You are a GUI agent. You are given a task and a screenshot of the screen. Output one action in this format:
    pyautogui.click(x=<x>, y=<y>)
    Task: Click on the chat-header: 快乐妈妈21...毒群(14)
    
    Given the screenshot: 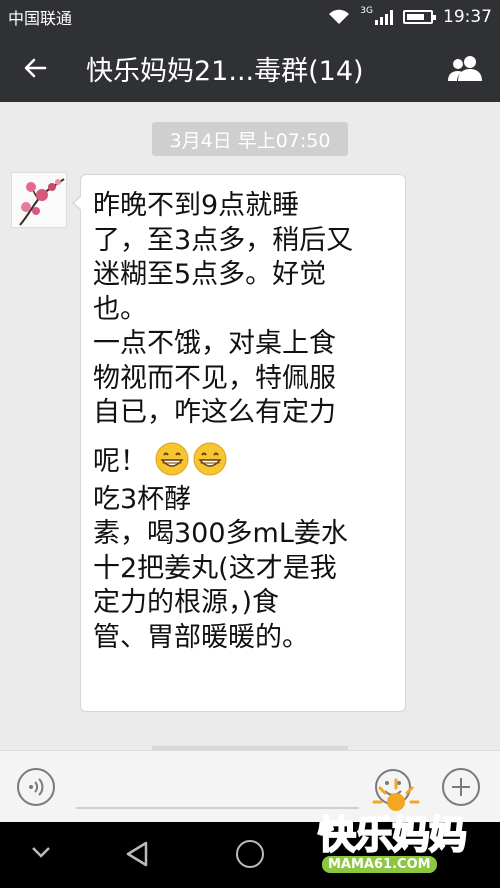 What is the action you would take?
    pyautogui.click(x=250, y=68)
    